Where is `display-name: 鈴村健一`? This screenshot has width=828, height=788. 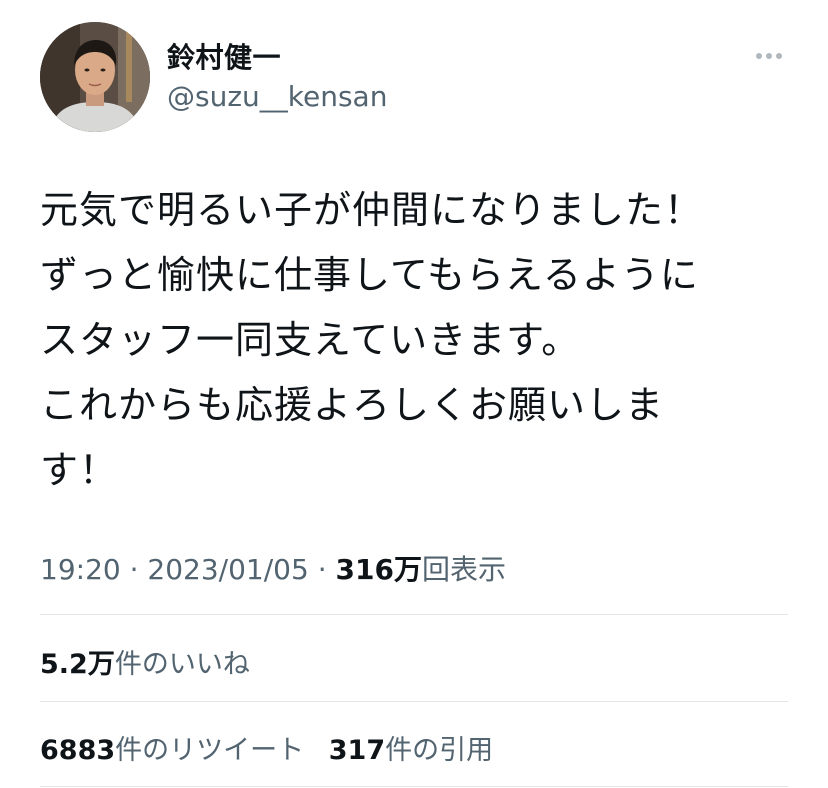 display-name: 鈴村健一 is located at coordinates (224, 56).